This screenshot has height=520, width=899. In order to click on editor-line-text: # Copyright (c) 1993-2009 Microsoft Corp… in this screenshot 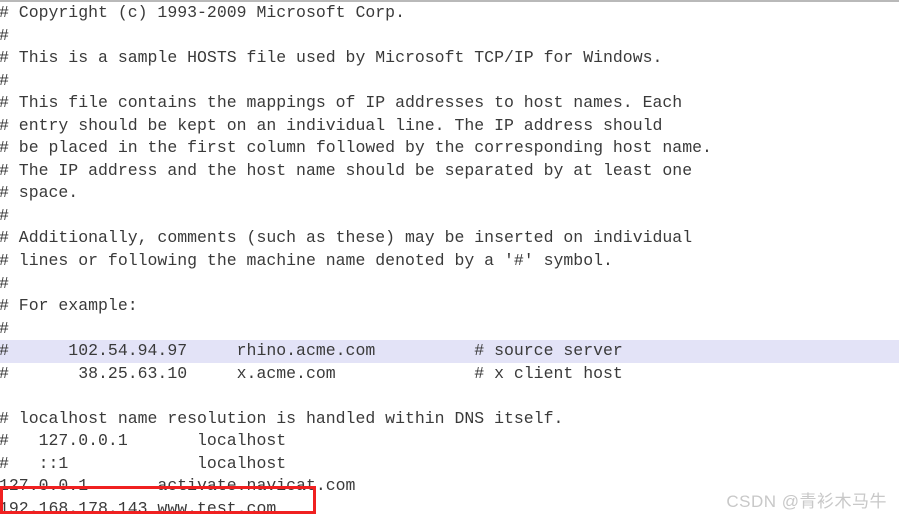, I will do `click(202, 12)`.